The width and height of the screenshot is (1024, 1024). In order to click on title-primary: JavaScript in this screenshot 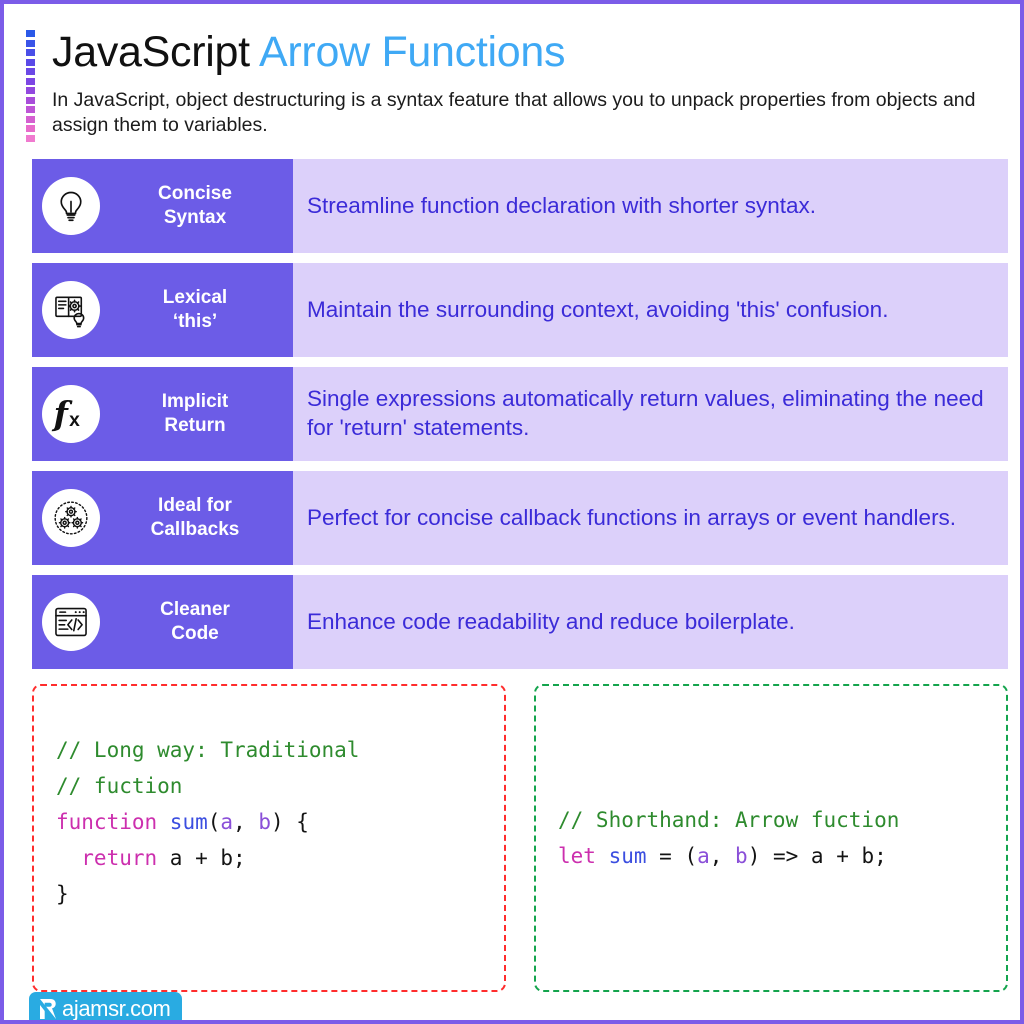, I will do `click(151, 52)`.